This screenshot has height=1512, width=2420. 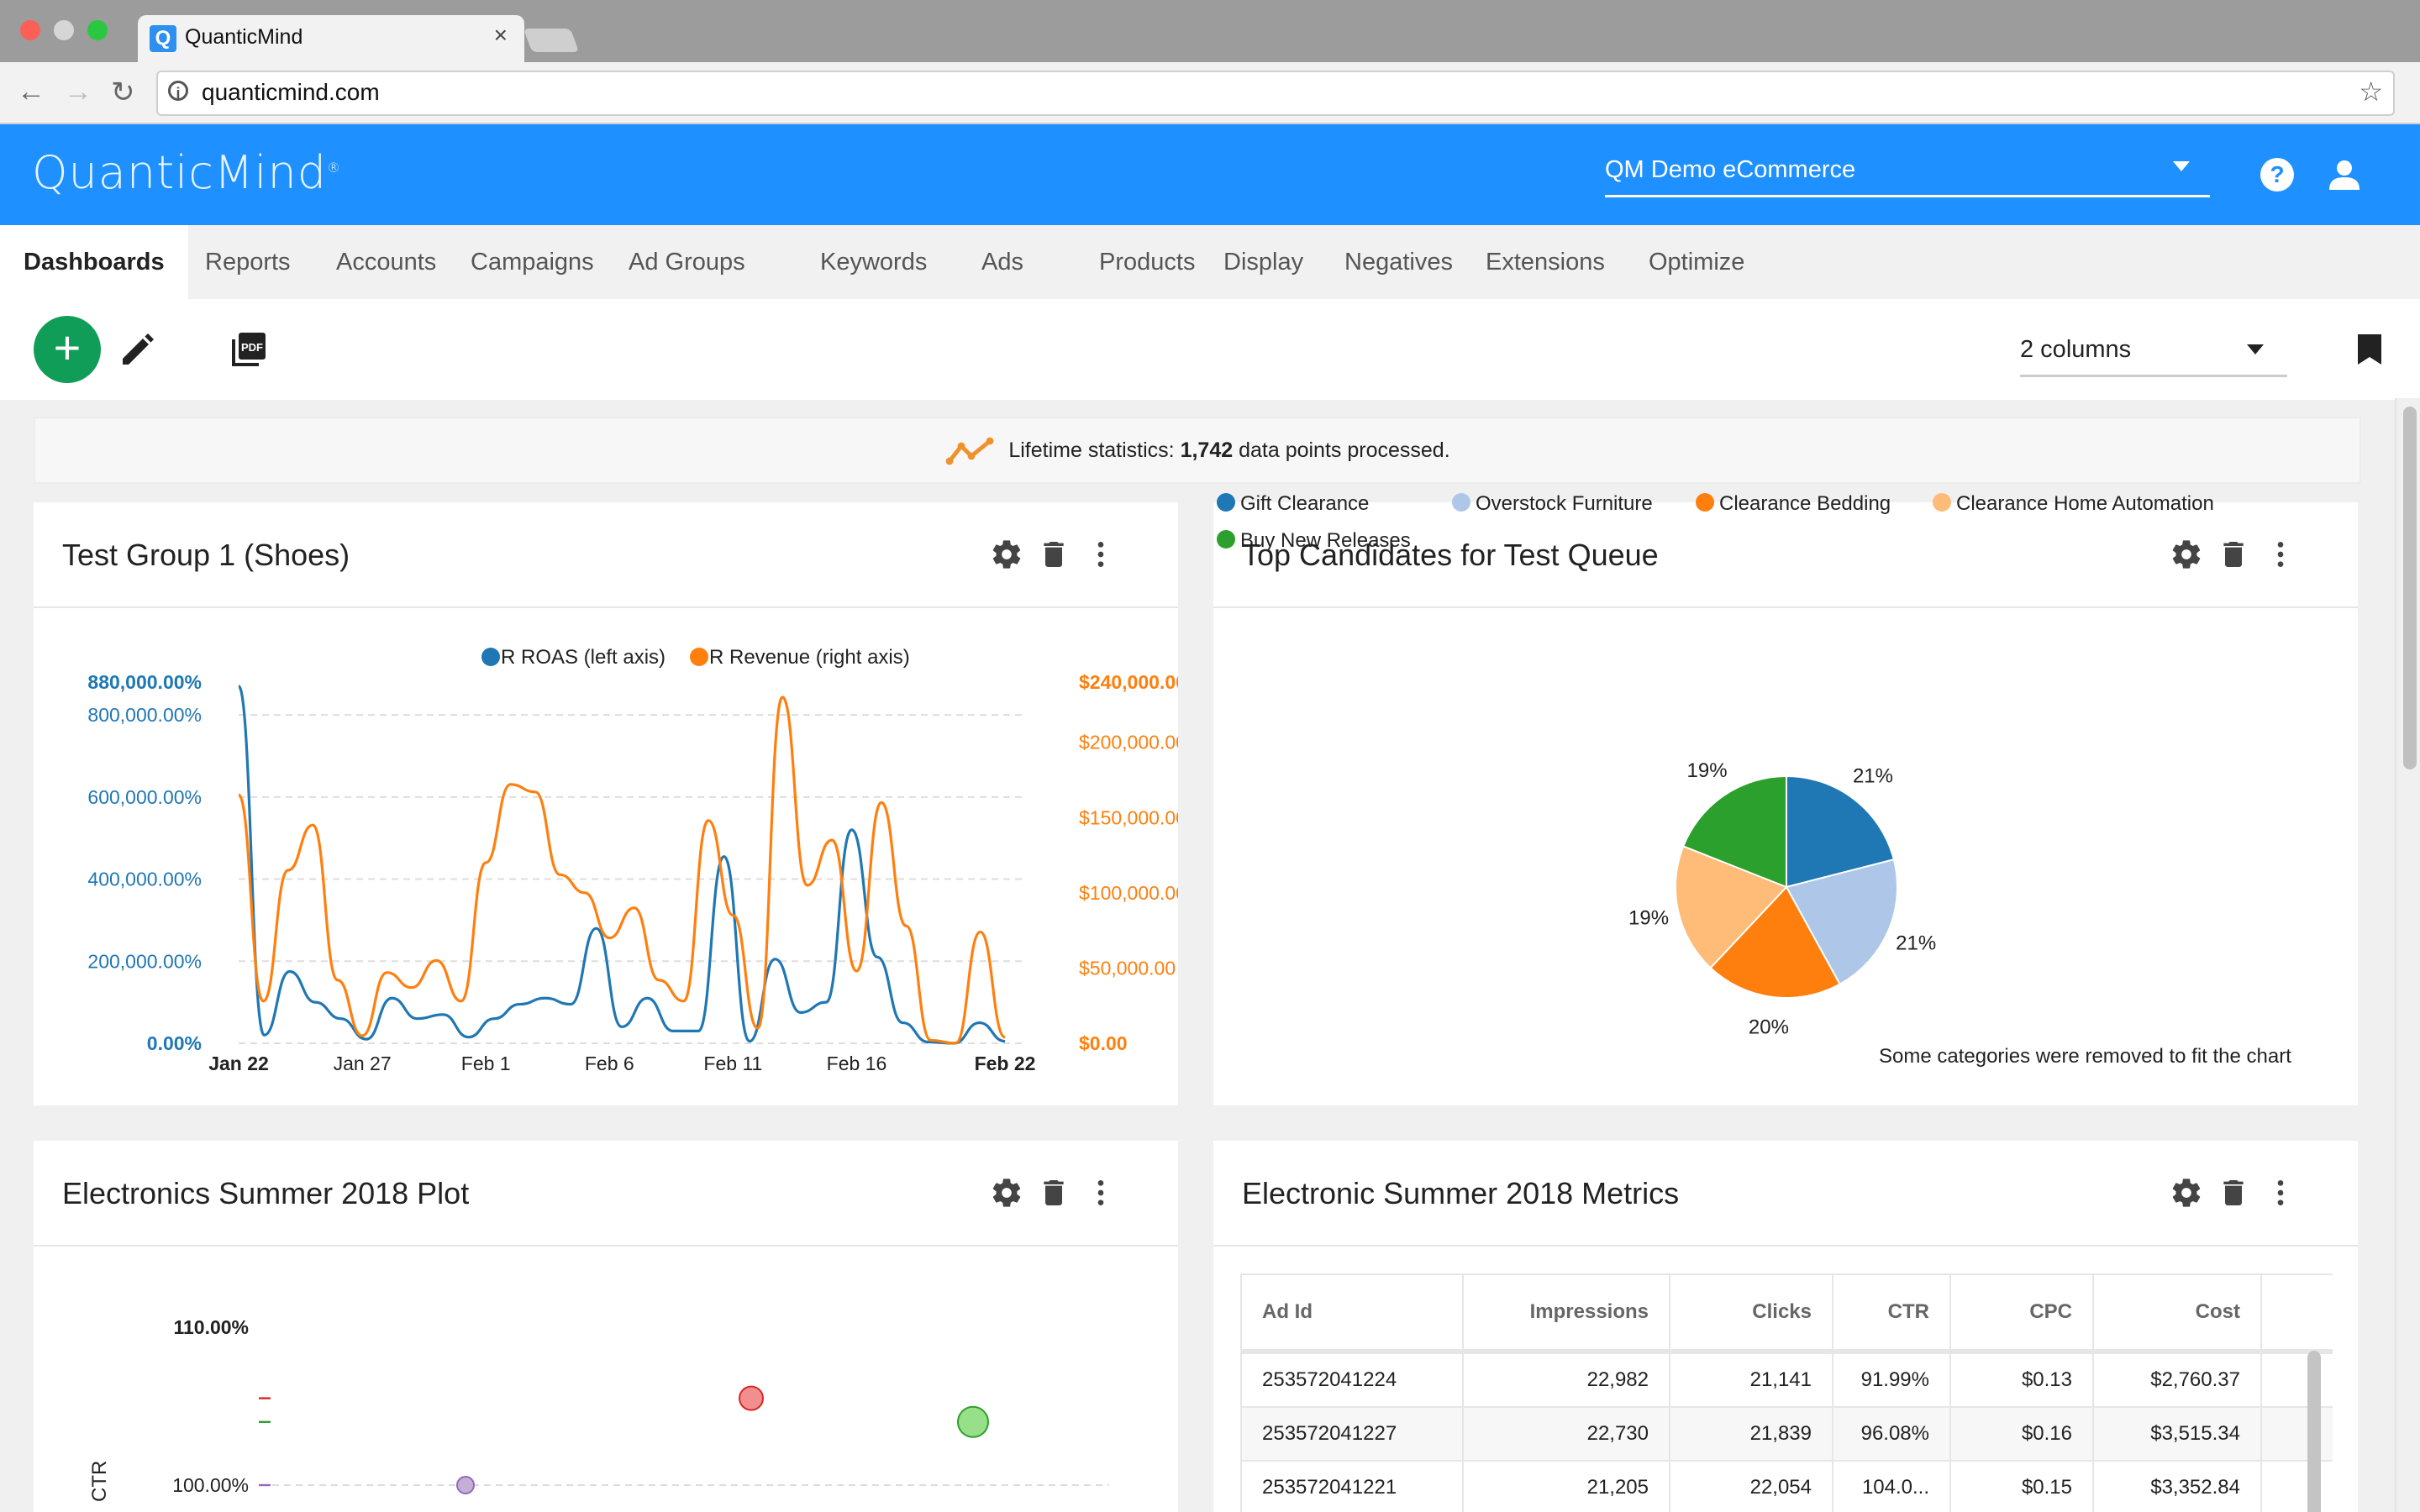 What do you see at coordinates (969, 451) in the screenshot?
I see `trend-line-icon` at bounding box center [969, 451].